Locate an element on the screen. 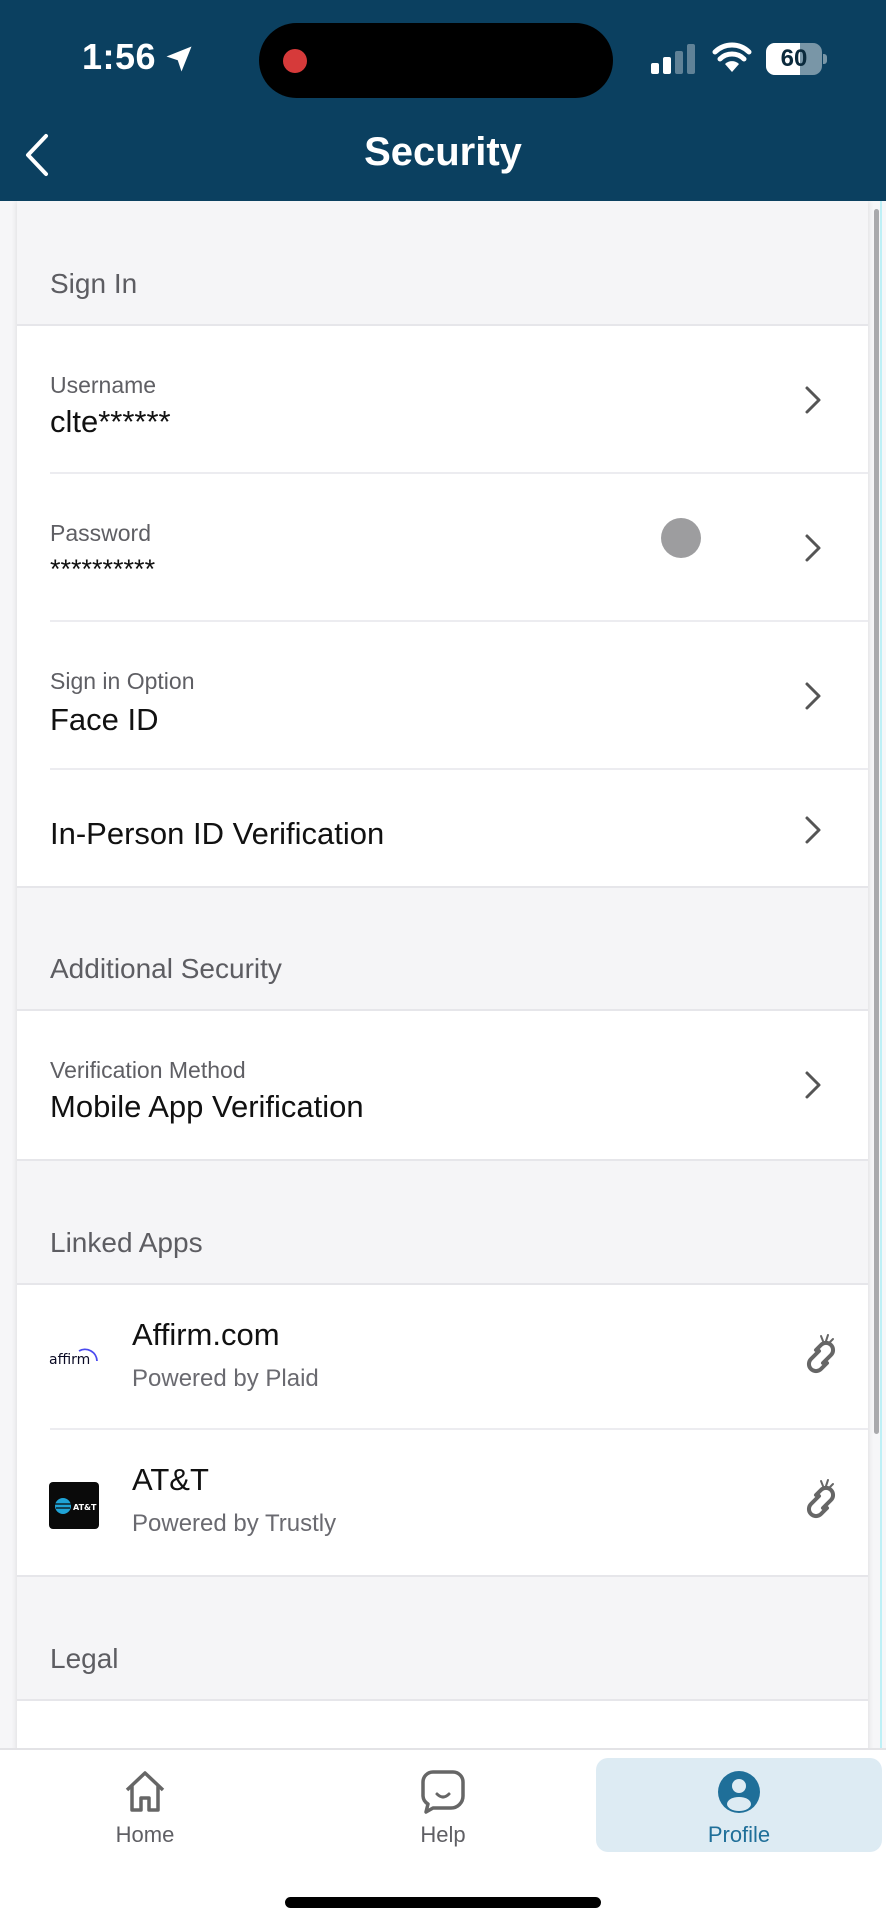 The width and height of the screenshot is (886, 1920). section-header-legal: Legal is located at coordinates (442, 1638).